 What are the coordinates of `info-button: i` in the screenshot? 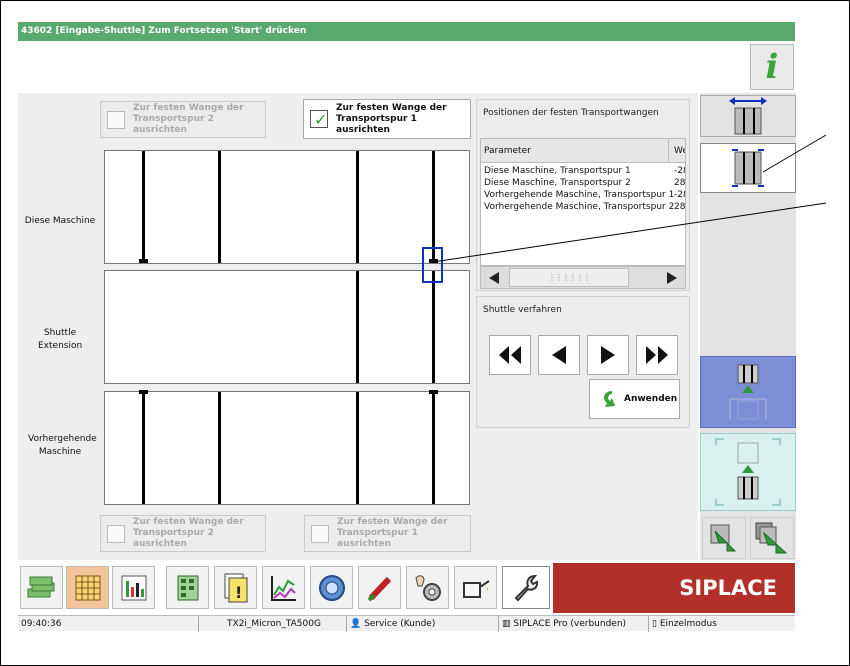 It's located at (772, 67).